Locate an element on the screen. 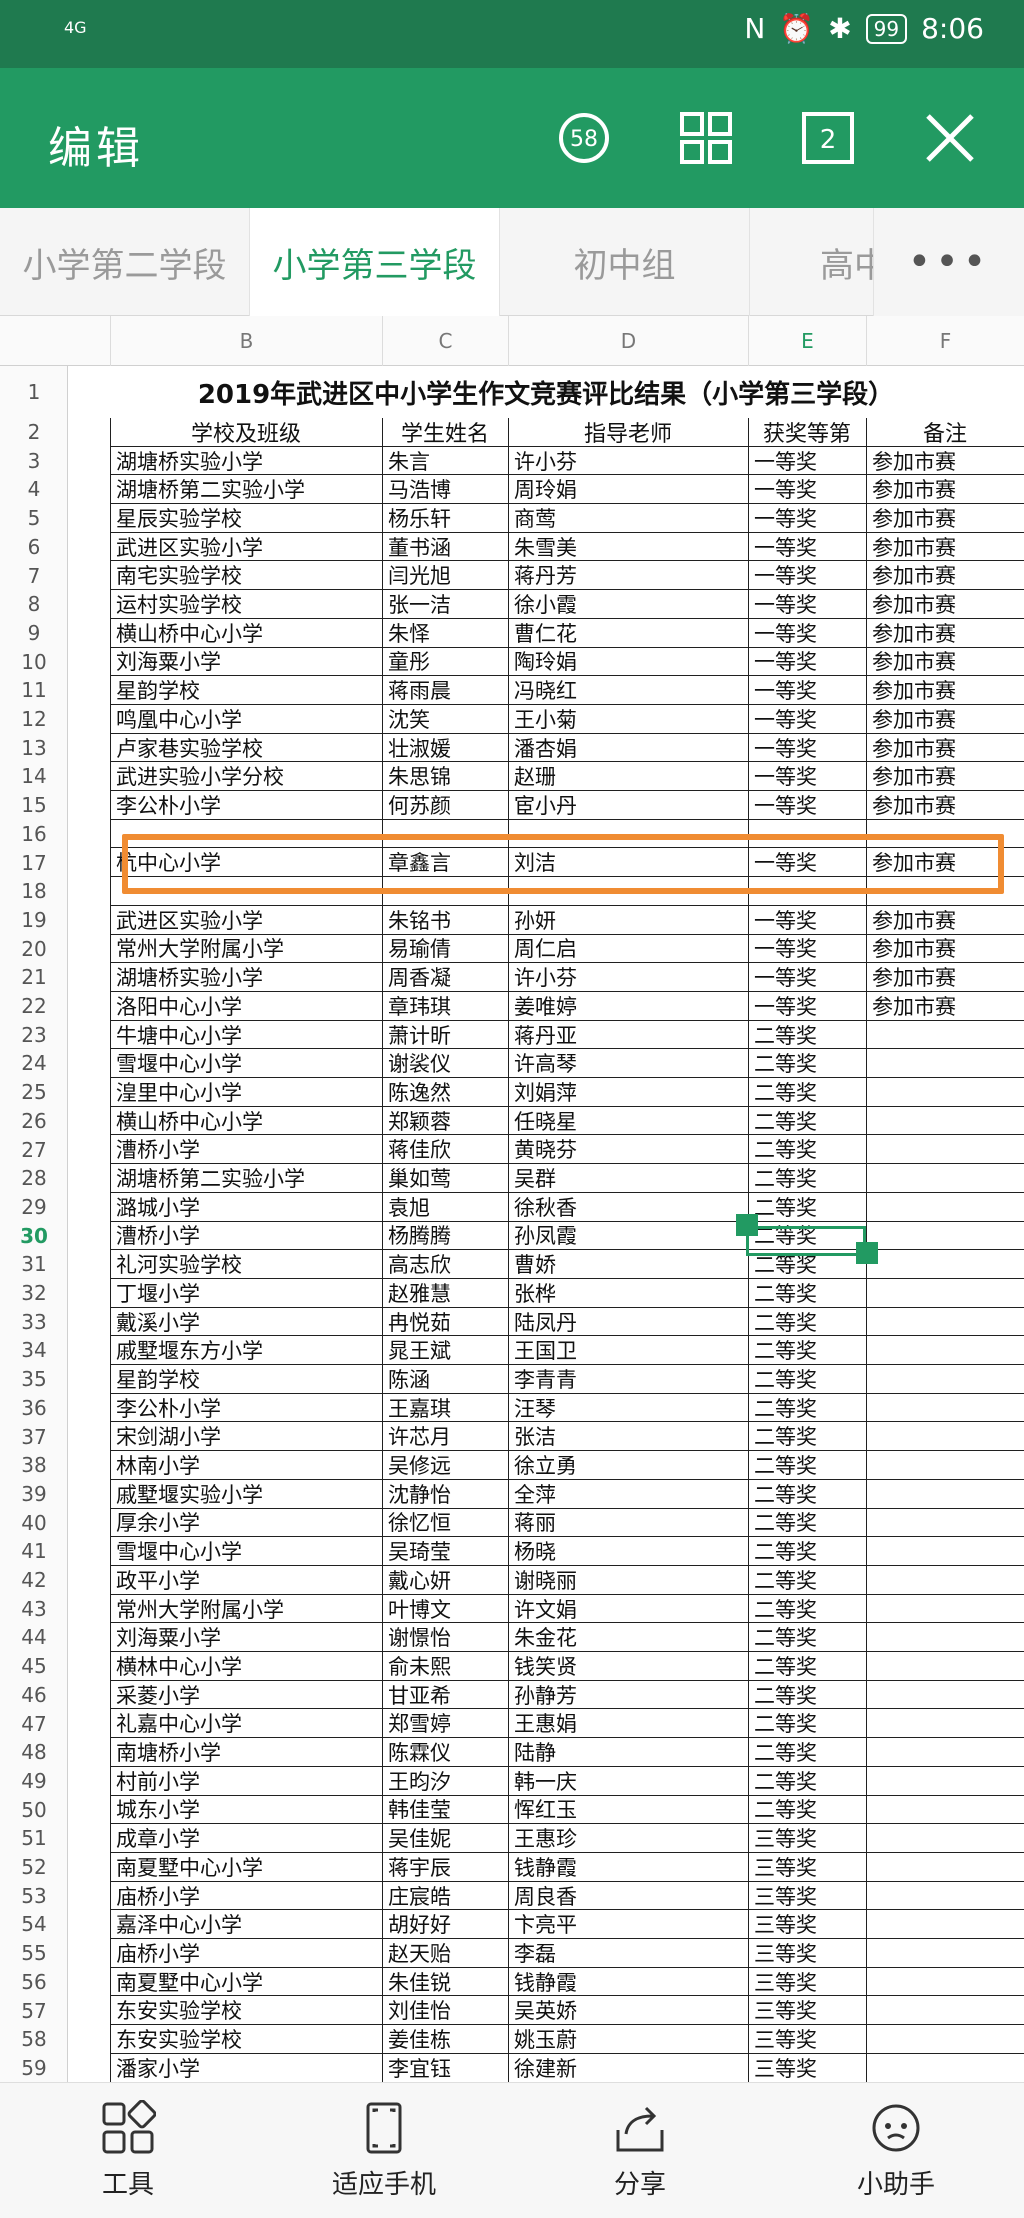 The image size is (1024, 2218). table-cell: 许小芬 is located at coordinates (628, 461).